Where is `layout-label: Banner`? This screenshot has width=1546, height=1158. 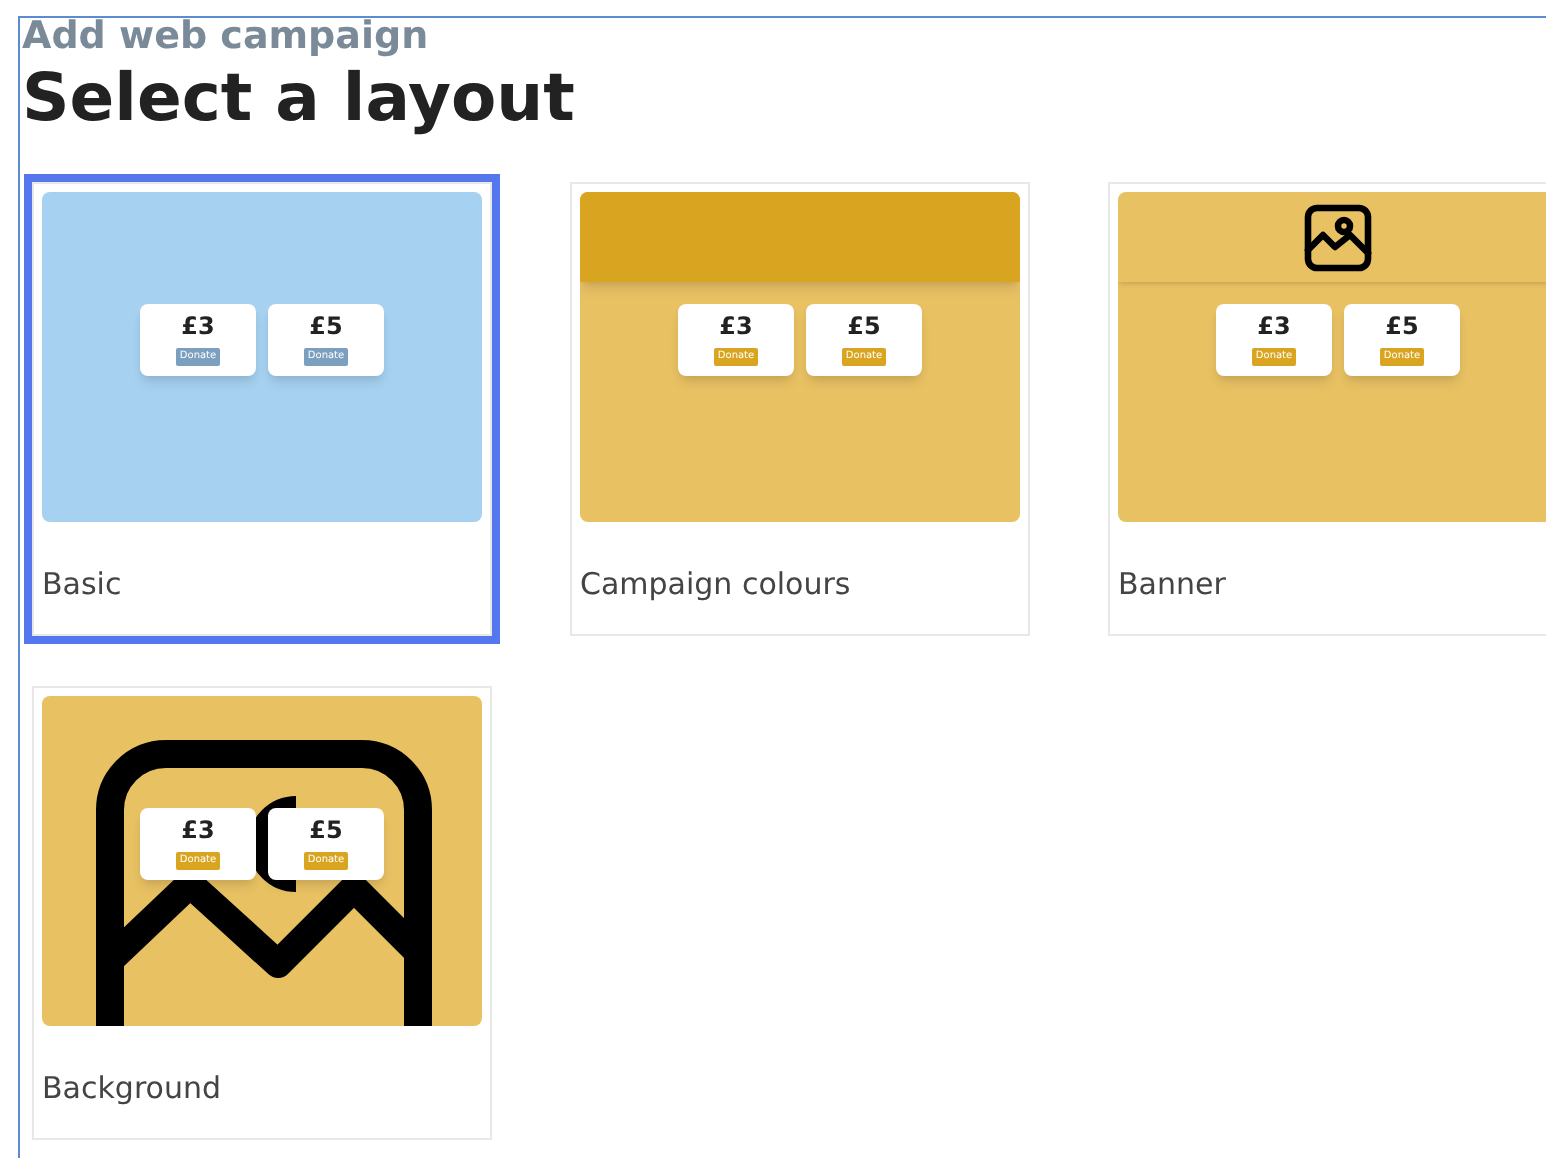 layout-label: Banner is located at coordinates (1173, 585).